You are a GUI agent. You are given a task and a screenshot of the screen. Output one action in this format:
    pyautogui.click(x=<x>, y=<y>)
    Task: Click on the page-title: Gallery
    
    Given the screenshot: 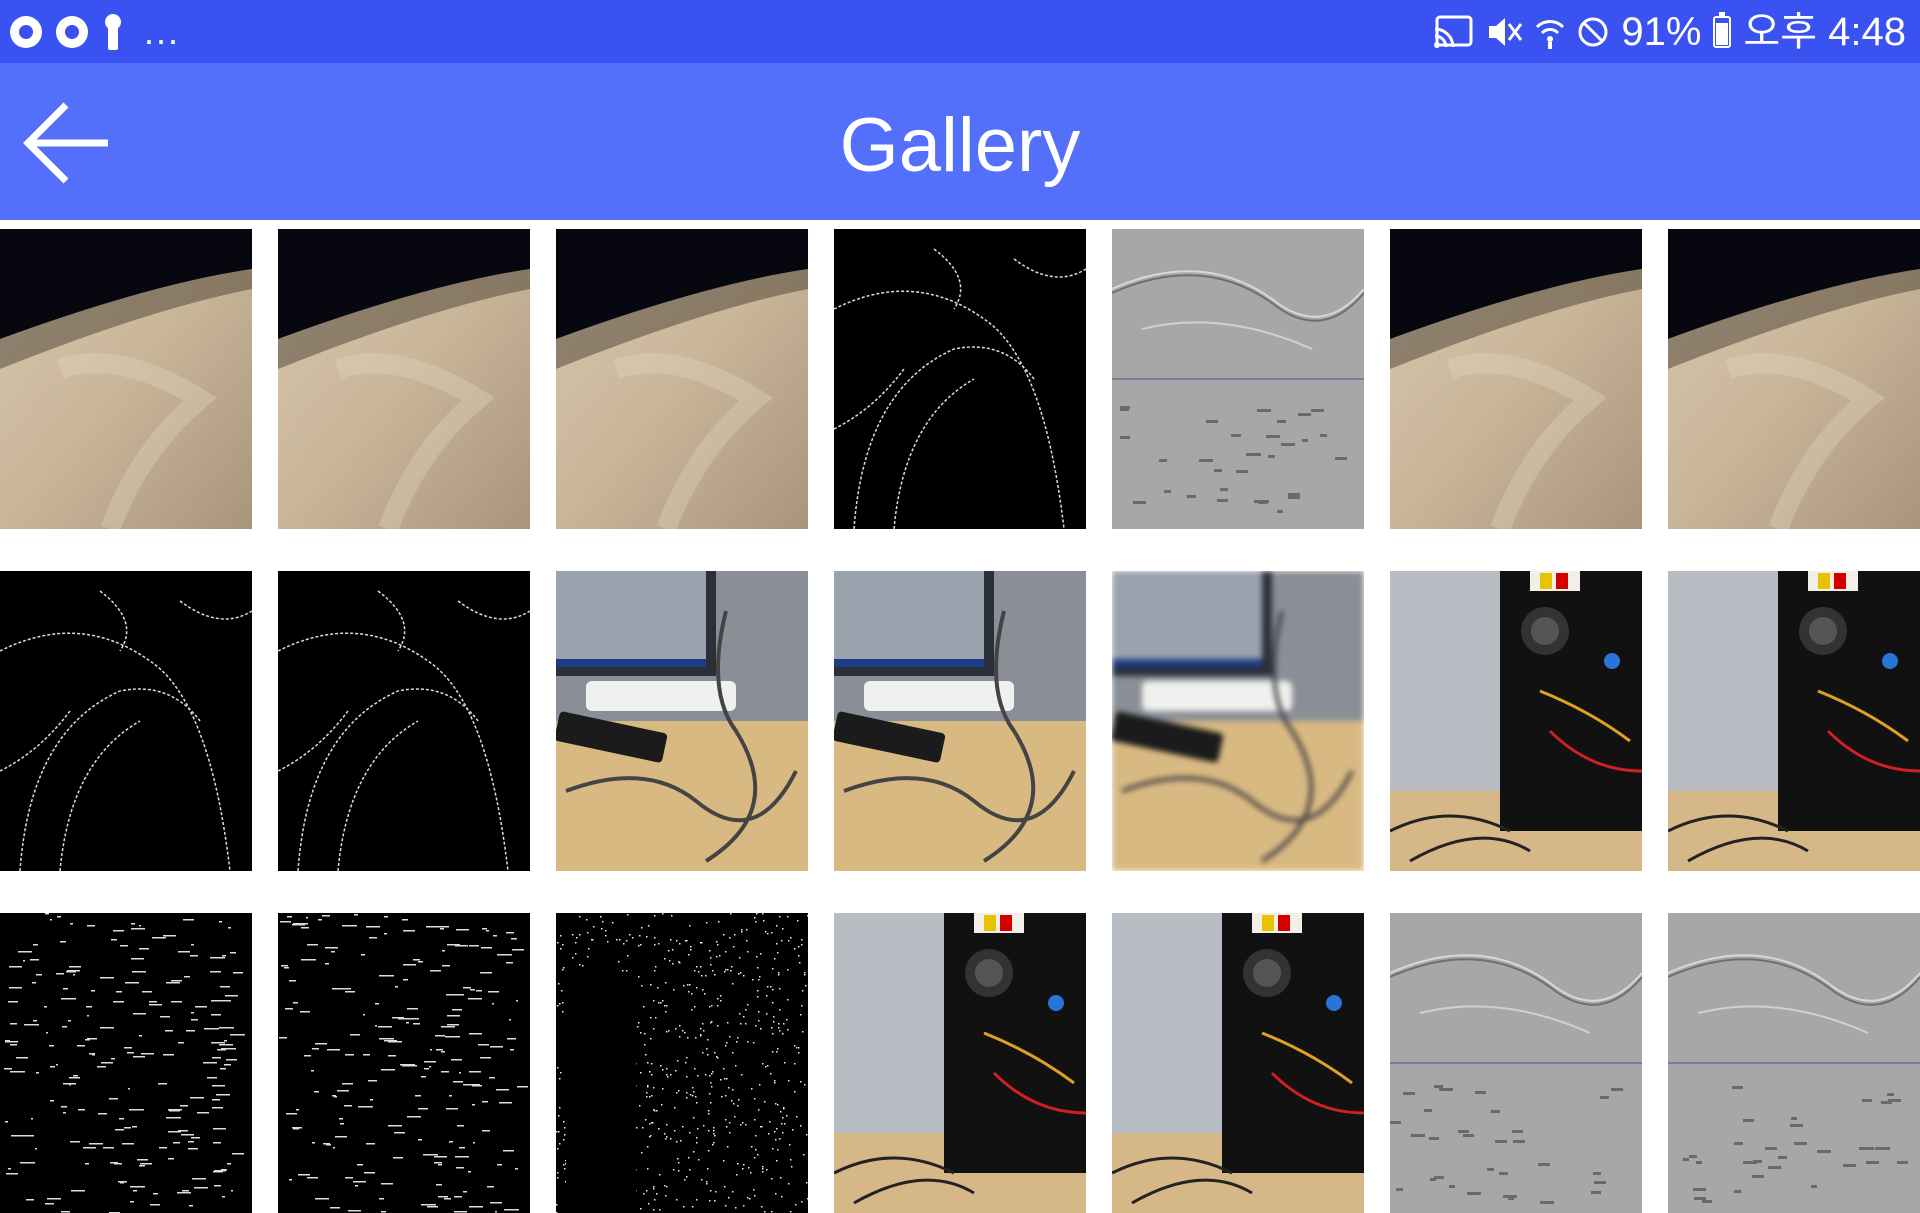 What is the action you would take?
    pyautogui.click(x=960, y=145)
    